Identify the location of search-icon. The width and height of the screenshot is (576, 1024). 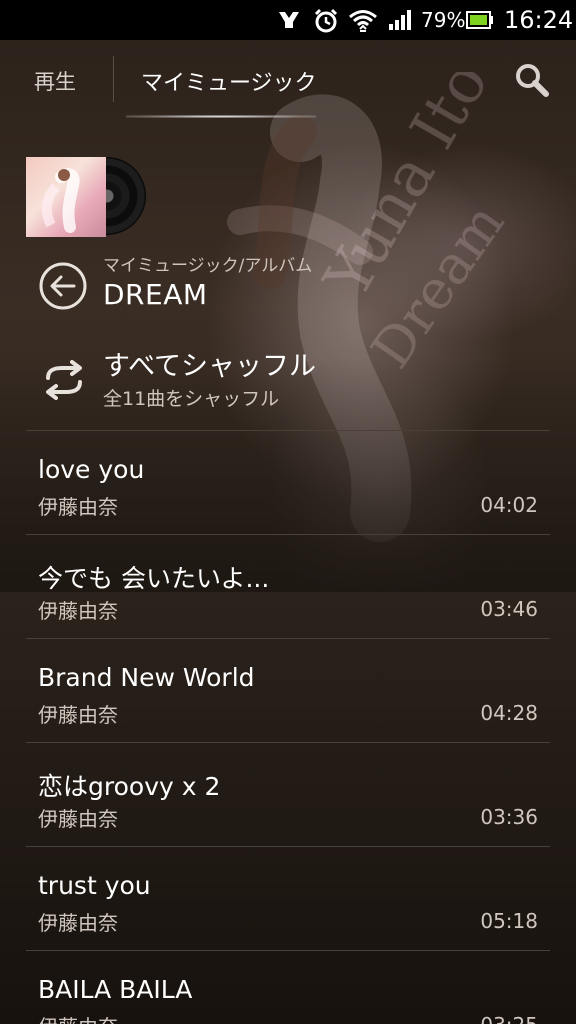
(532, 80).